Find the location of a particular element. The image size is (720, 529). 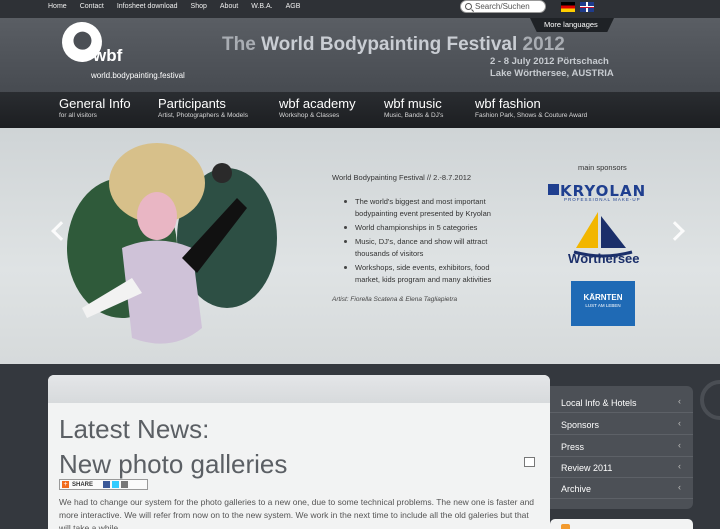

print-icon is located at coordinates (529, 462).